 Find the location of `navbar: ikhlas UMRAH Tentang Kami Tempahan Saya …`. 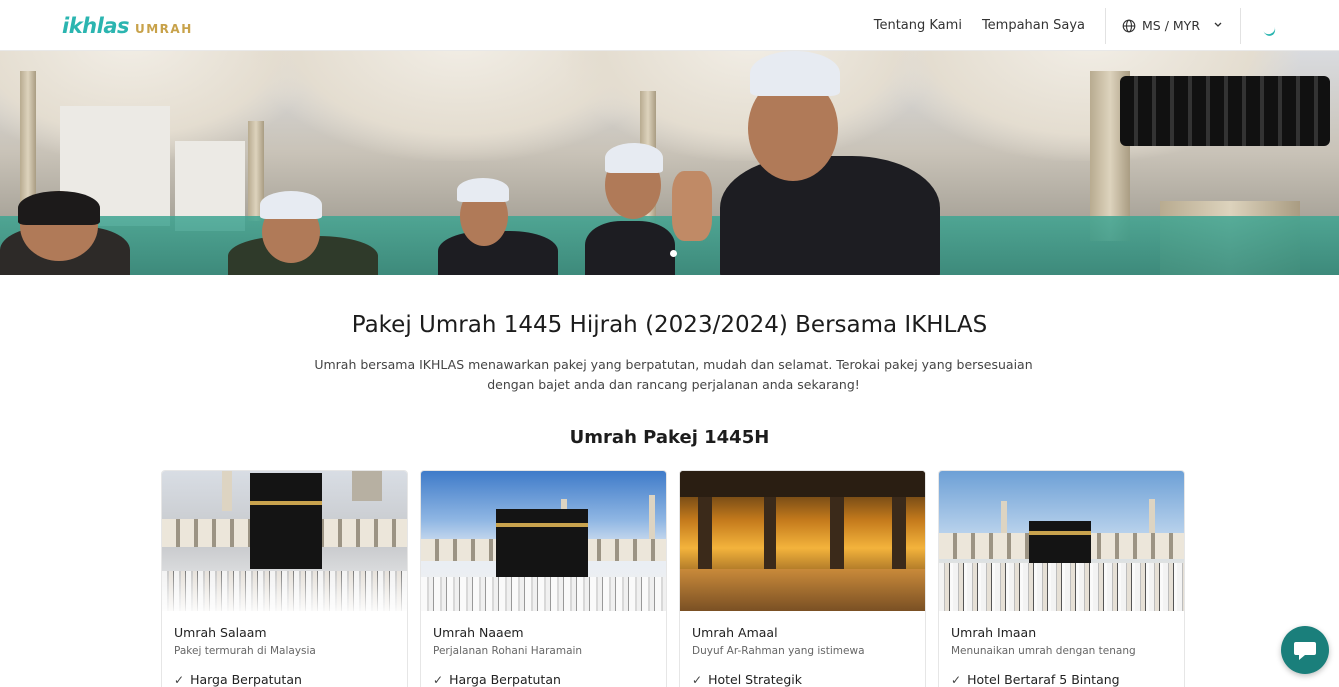

navbar: ikhlas UMRAH Tentang Kami Tempahan Saya … is located at coordinates (669, 25).